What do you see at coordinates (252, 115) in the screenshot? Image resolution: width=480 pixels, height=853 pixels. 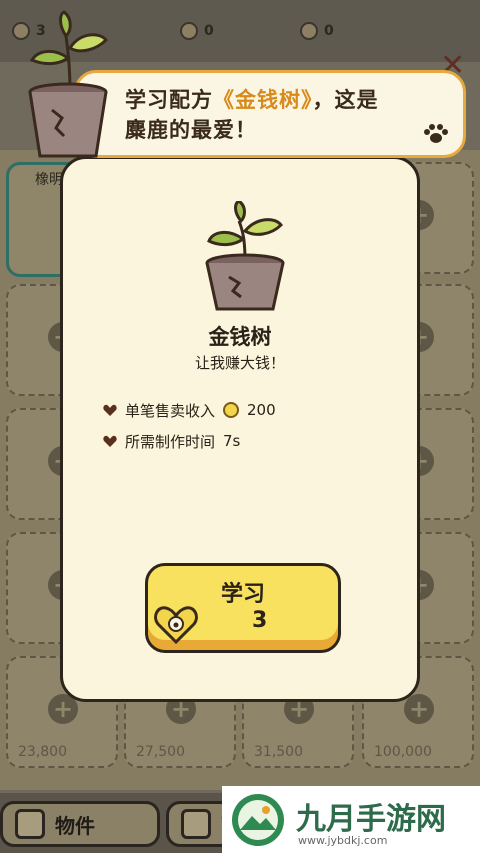 I see `tip-text: 学习配方《金钱树》，这是 麋鹿的最爱！` at bounding box center [252, 115].